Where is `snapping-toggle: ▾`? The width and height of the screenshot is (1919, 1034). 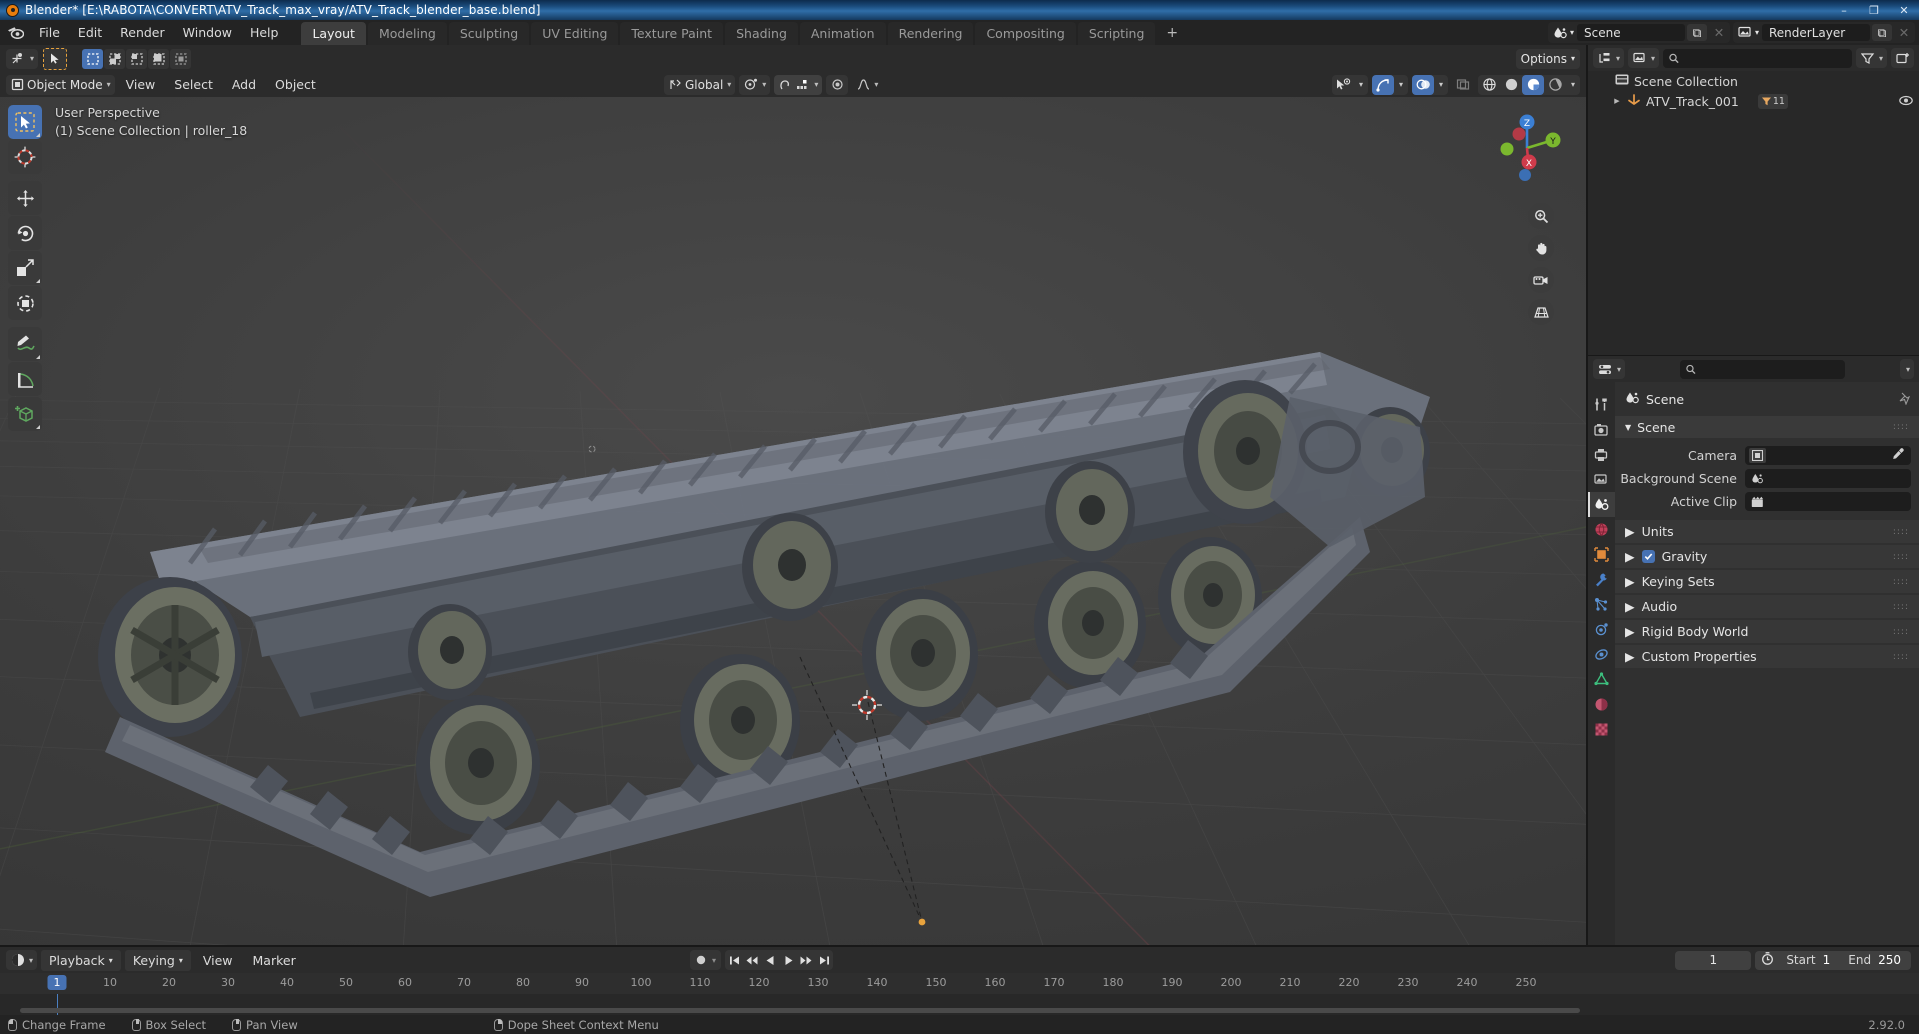
snapping-toggle: ▾ is located at coordinates (798, 84).